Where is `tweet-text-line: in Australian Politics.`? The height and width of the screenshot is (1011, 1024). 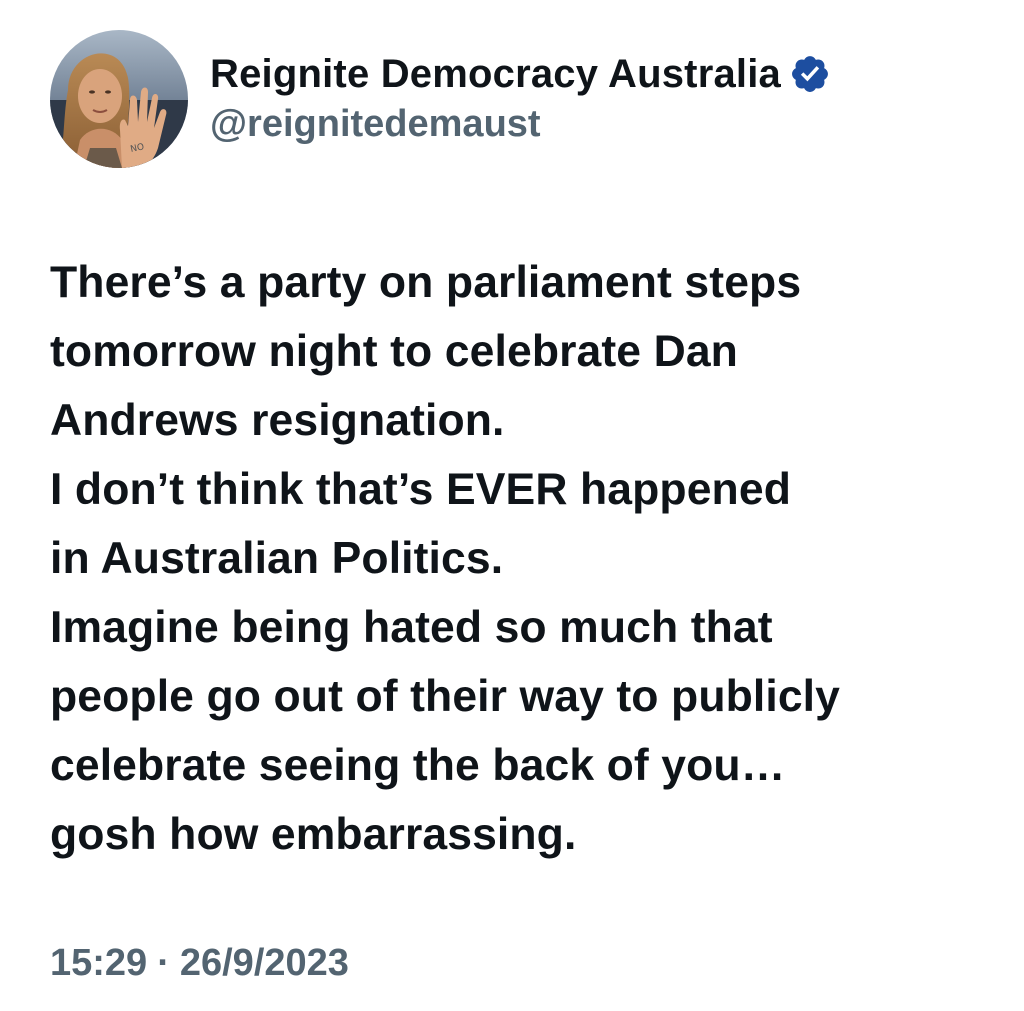 tweet-text-line: in Australian Politics. is located at coordinates (277, 558).